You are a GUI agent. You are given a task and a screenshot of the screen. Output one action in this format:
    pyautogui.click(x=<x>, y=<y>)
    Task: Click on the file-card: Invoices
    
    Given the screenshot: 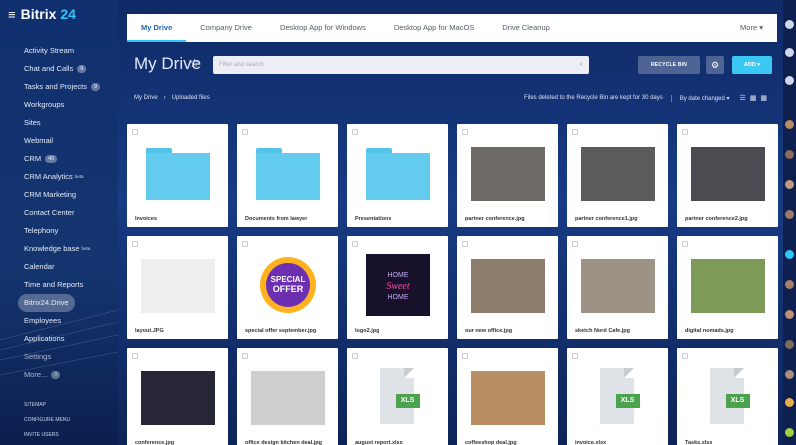 What is the action you would take?
    pyautogui.click(x=177, y=175)
    